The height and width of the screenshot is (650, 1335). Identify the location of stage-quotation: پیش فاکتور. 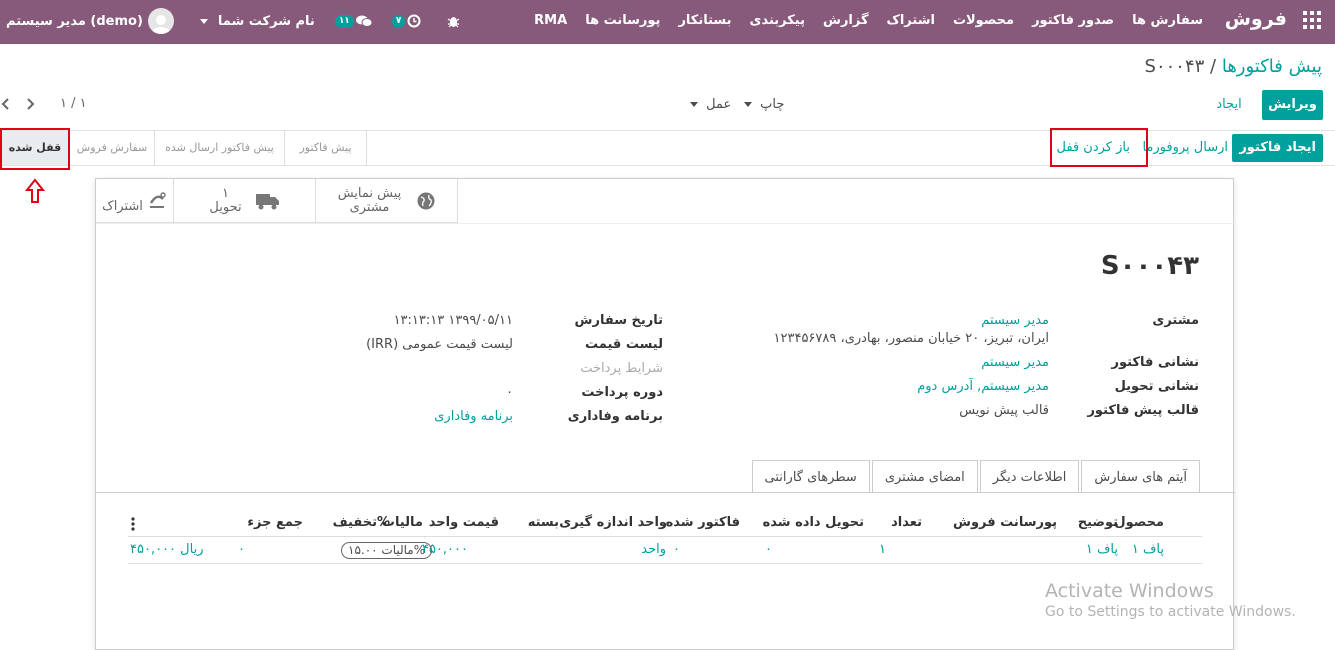
(326, 148).